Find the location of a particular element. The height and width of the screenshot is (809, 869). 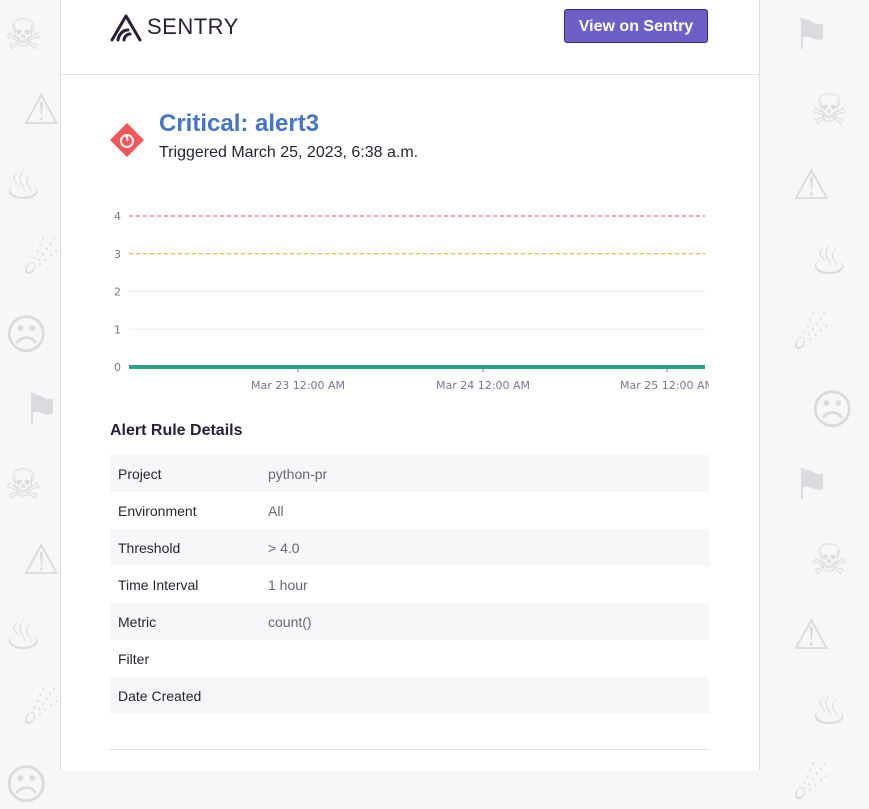

details-row: Date Created is located at coordinates (410, 695).